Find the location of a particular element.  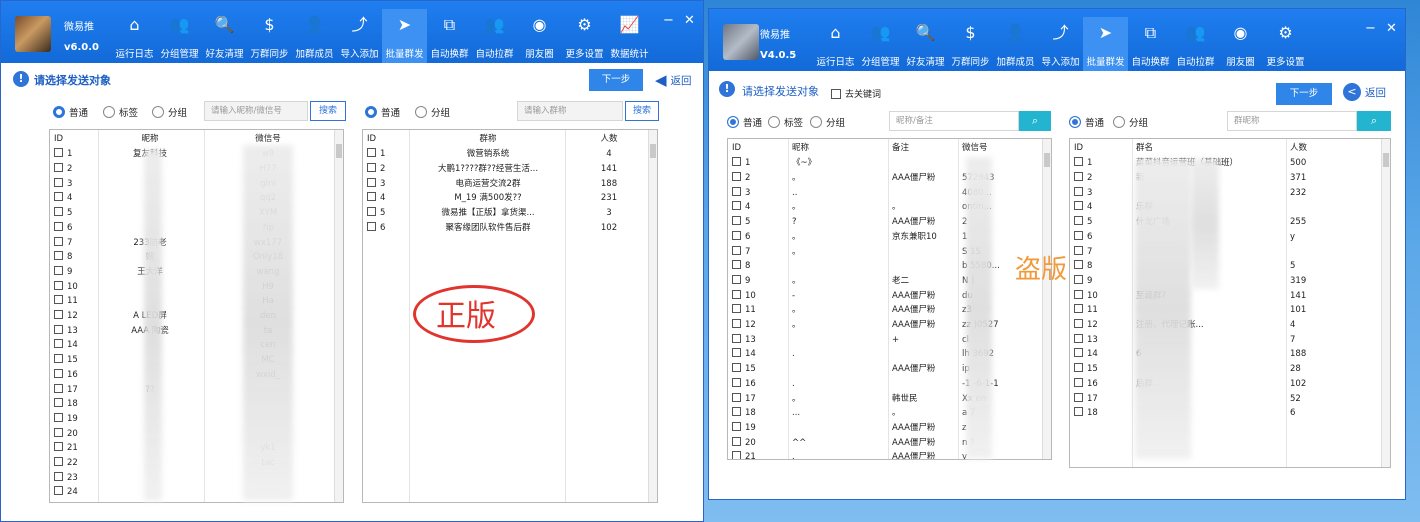

table-row: 9 319 is located at coordinates (1230, 281).